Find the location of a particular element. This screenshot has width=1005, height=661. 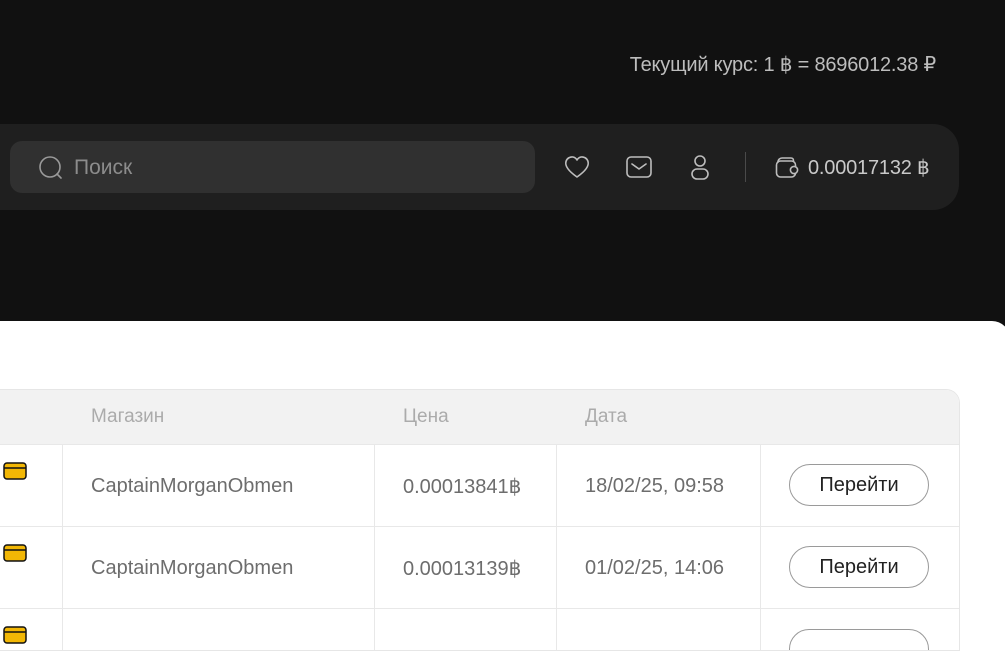

wallet-balance: 0.00017132 ฿ is located at coordinates (852, 167).